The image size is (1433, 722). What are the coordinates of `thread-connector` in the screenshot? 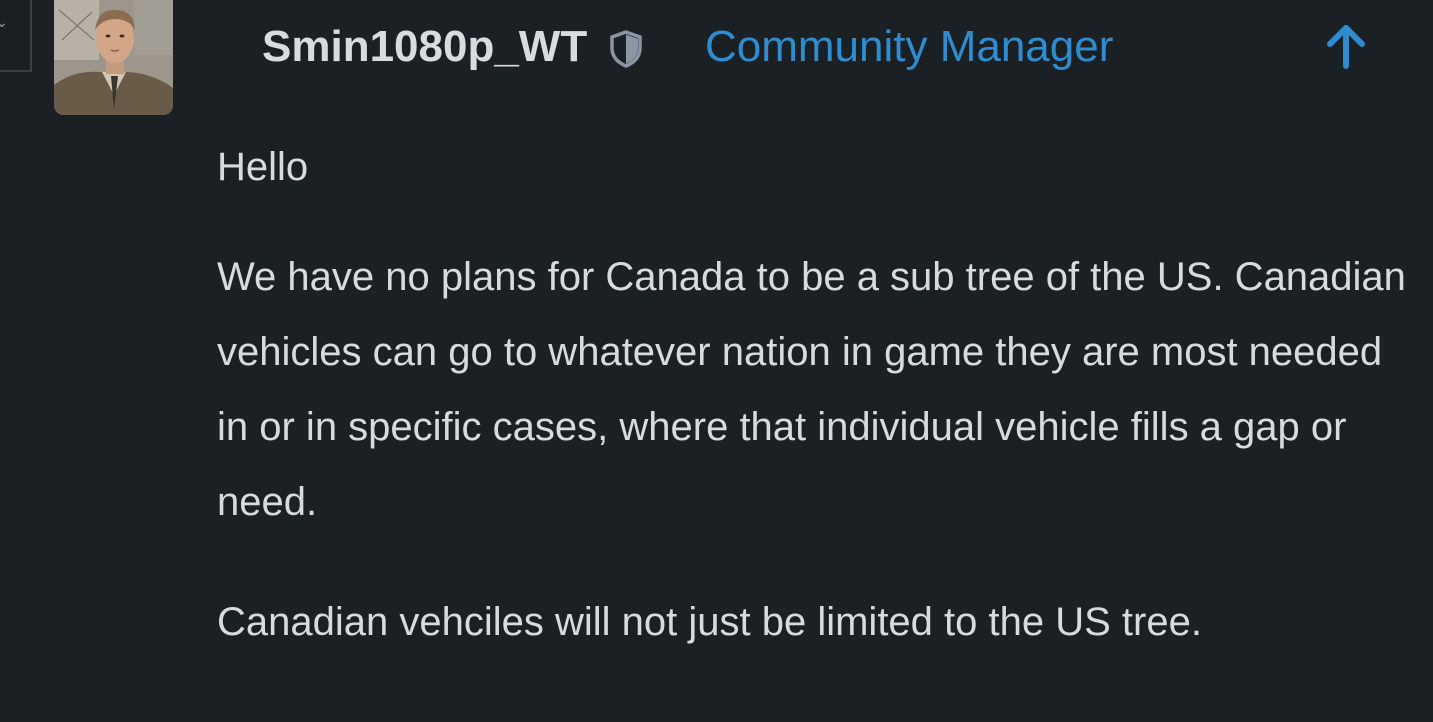 It's located at (16, 36).